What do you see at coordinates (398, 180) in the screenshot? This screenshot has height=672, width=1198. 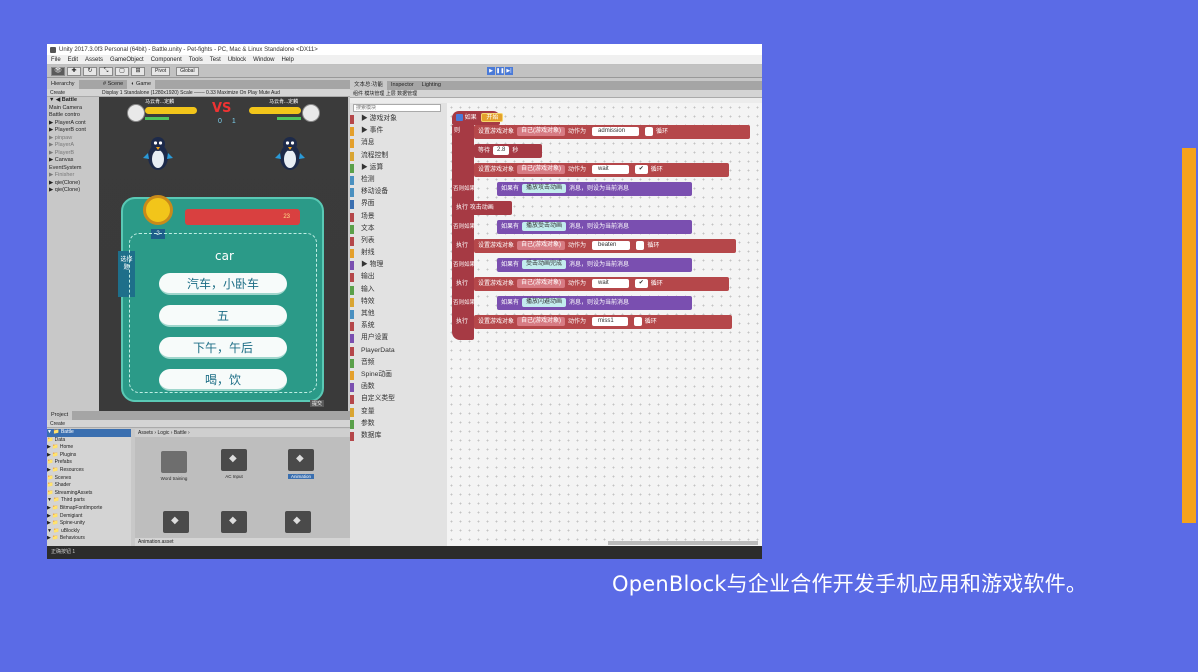 I see `block-category-item: 检测` at bounding box center [398, 180].